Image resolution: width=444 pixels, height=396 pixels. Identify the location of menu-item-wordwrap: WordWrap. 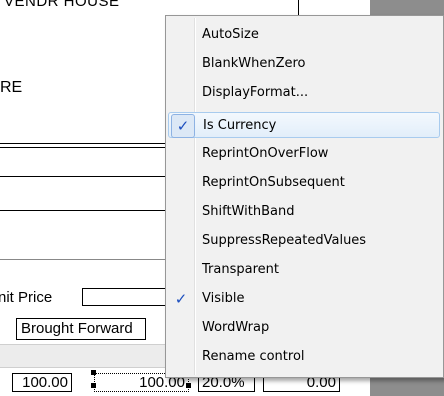
(304, 328).